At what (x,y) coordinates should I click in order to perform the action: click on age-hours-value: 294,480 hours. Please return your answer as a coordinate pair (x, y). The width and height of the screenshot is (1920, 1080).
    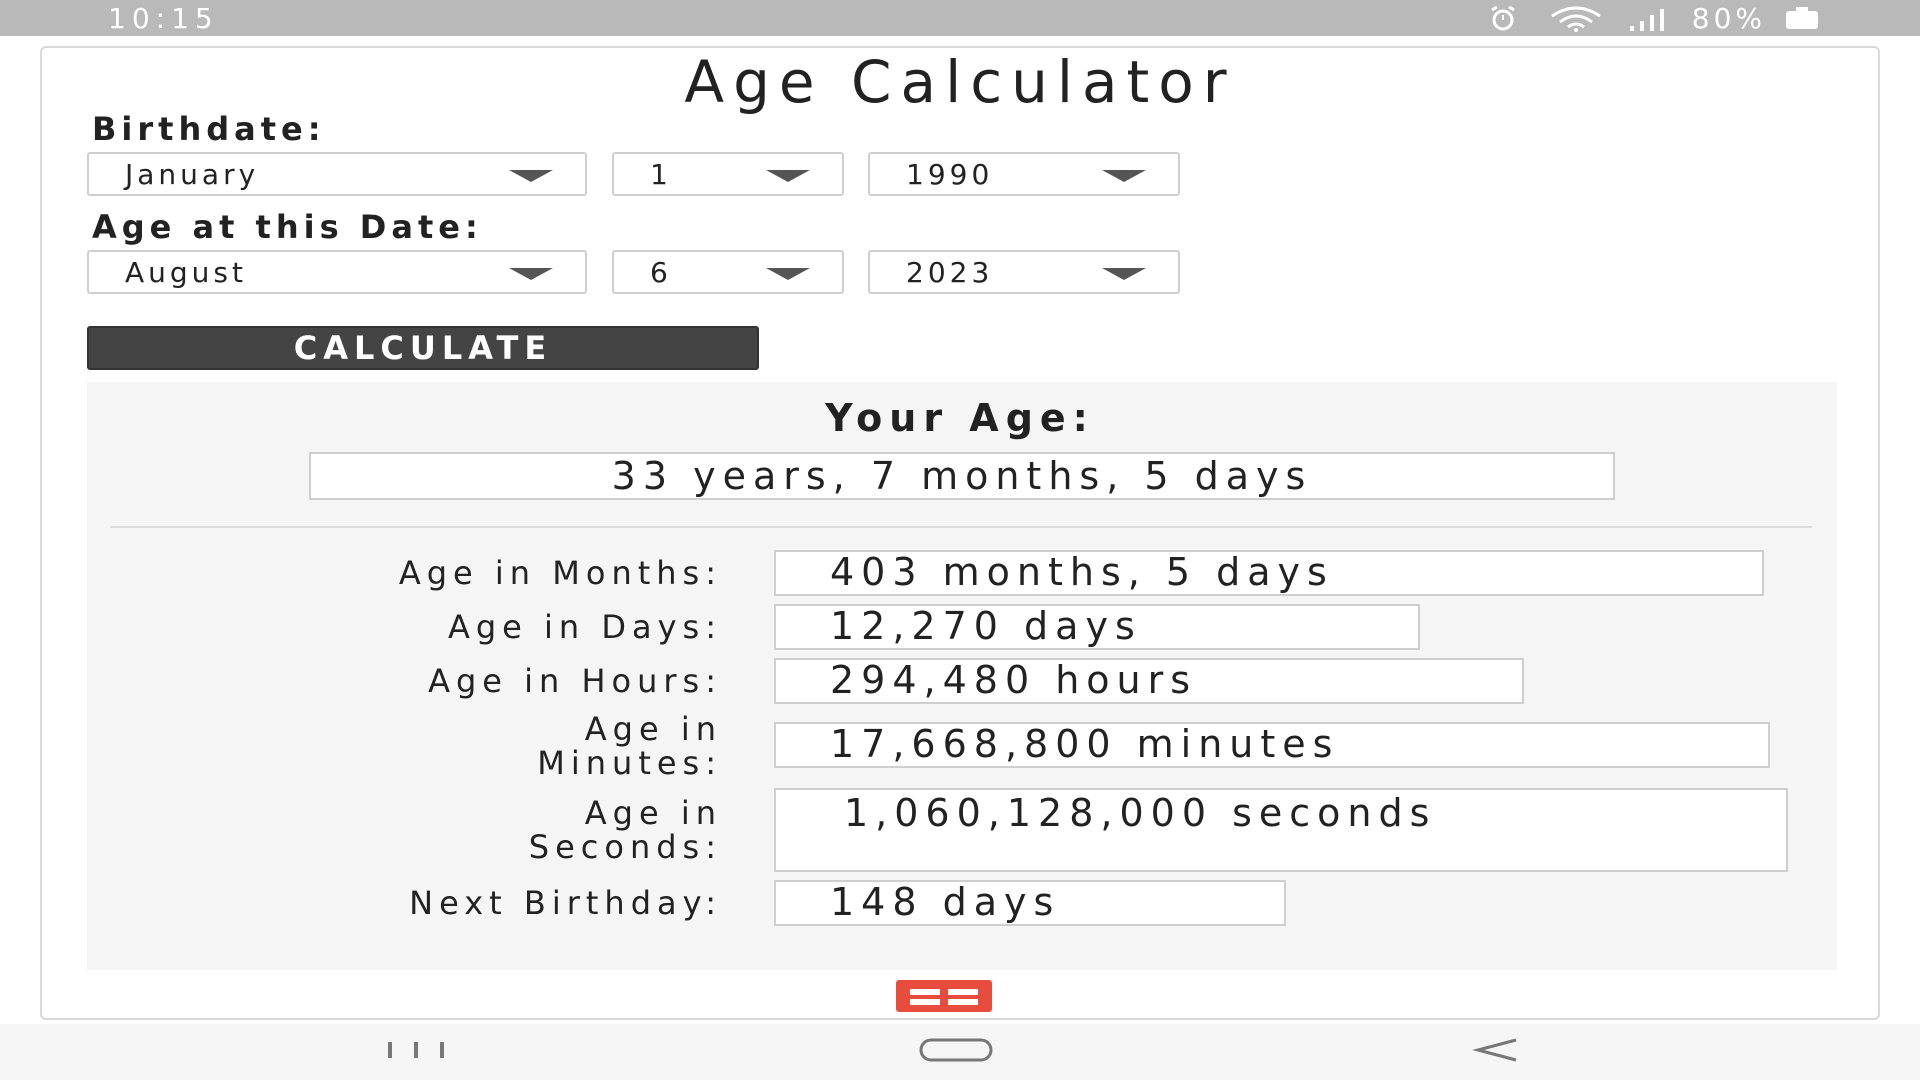
    Looking at the image, I should click on (1149, 681).